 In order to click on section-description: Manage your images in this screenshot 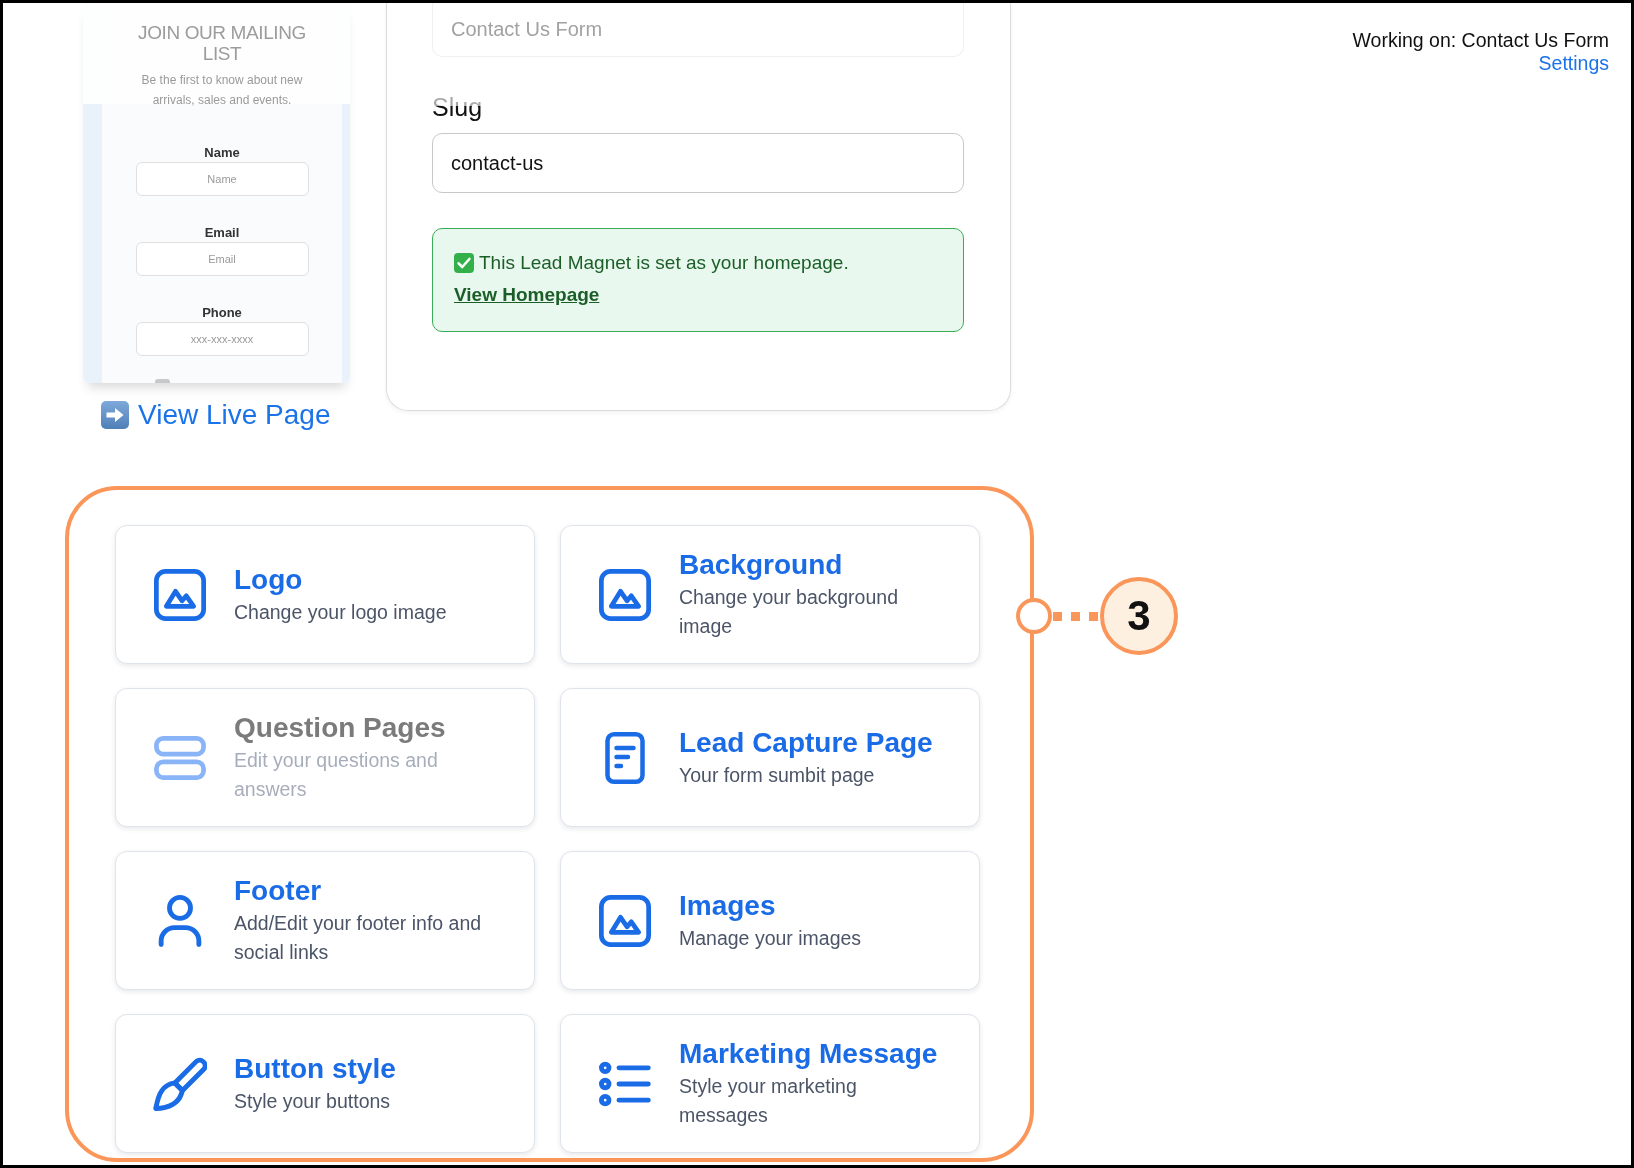, I will do `click(770, 938)`.